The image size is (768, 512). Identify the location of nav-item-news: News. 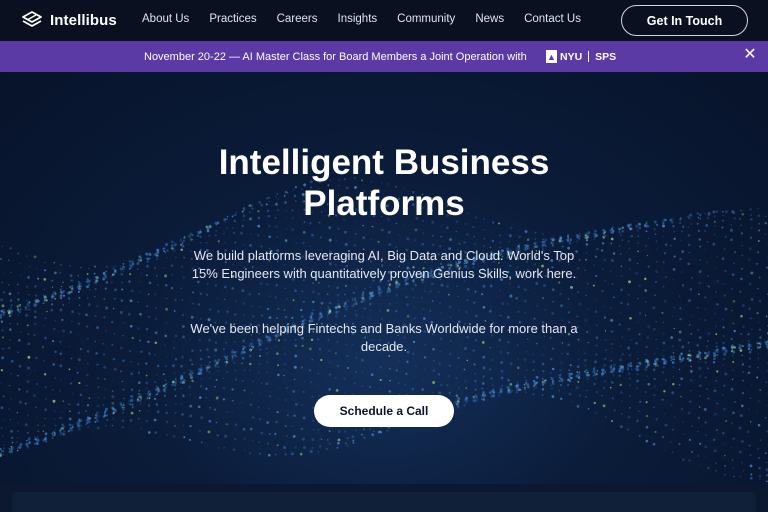
(489, 19).